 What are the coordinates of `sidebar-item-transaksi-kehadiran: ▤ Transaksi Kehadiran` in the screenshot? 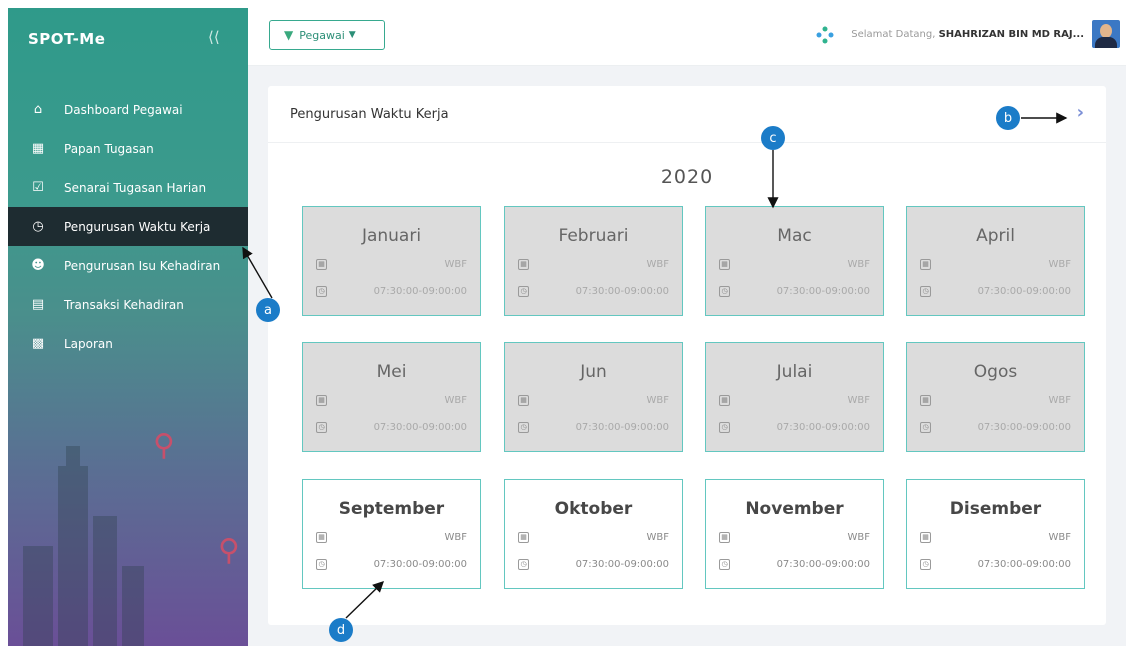 It's located at (128, 304).